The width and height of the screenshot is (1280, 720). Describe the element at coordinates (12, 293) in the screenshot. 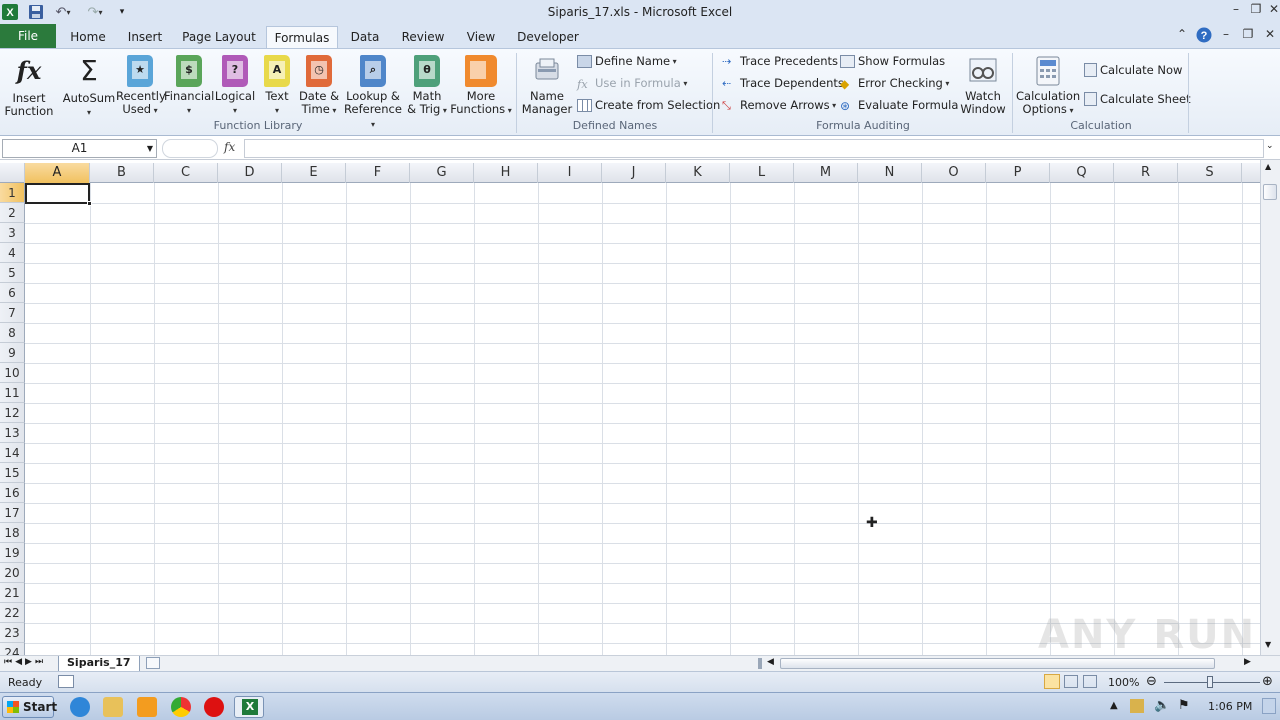

I see `row-header: 6` at that location.